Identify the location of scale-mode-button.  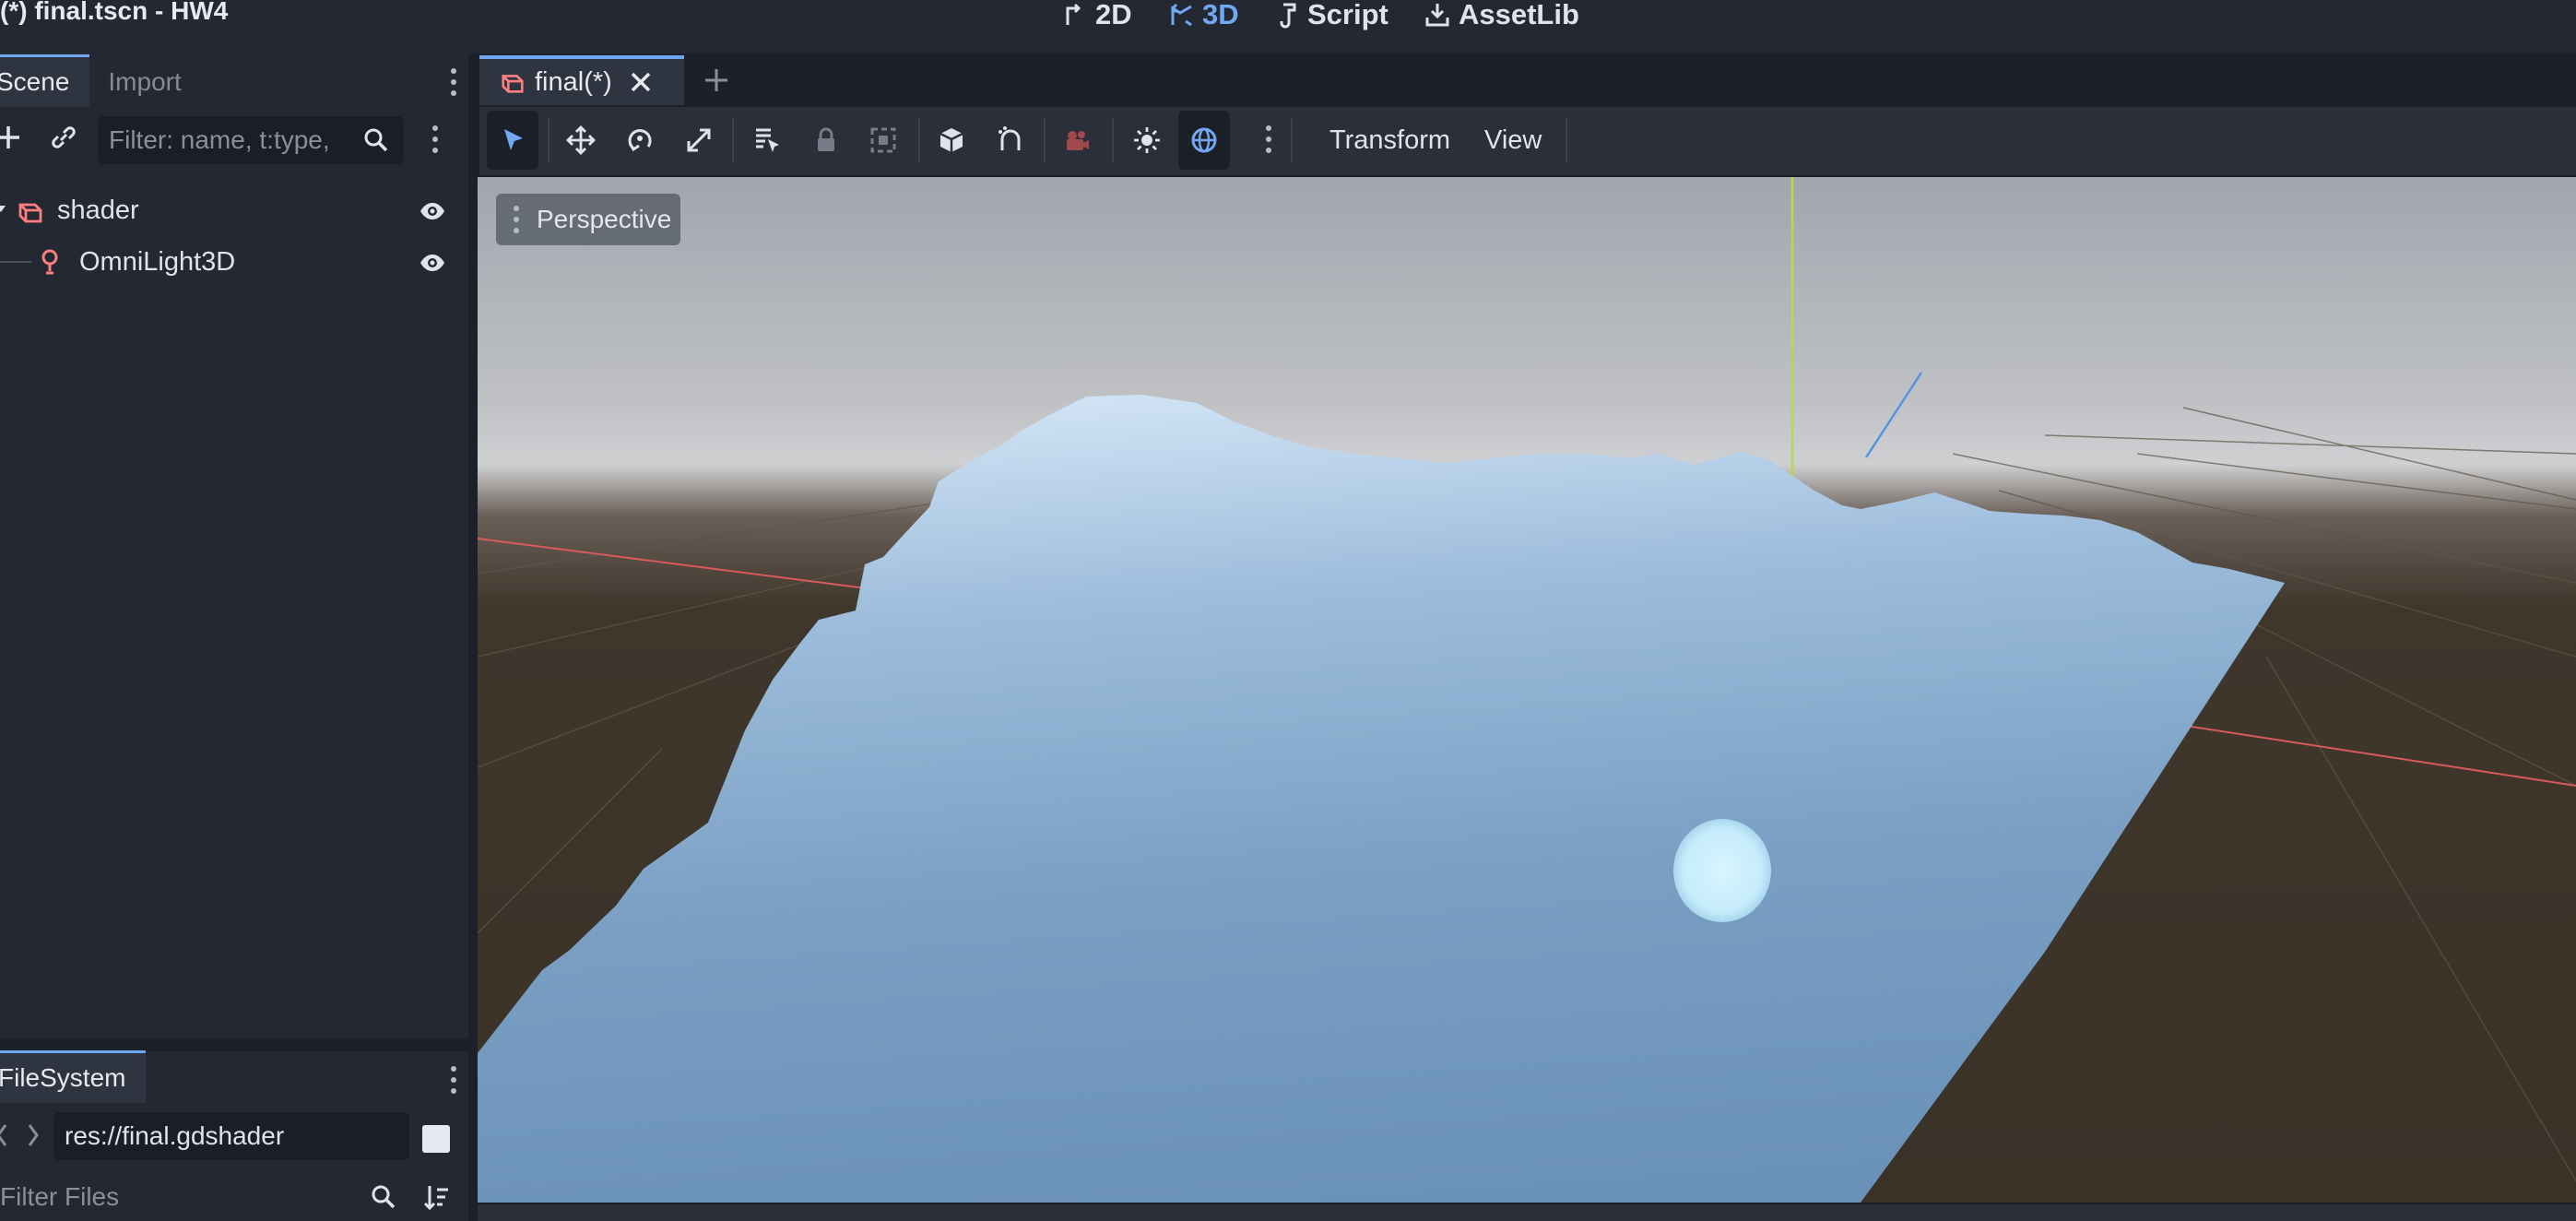
(699, 140).